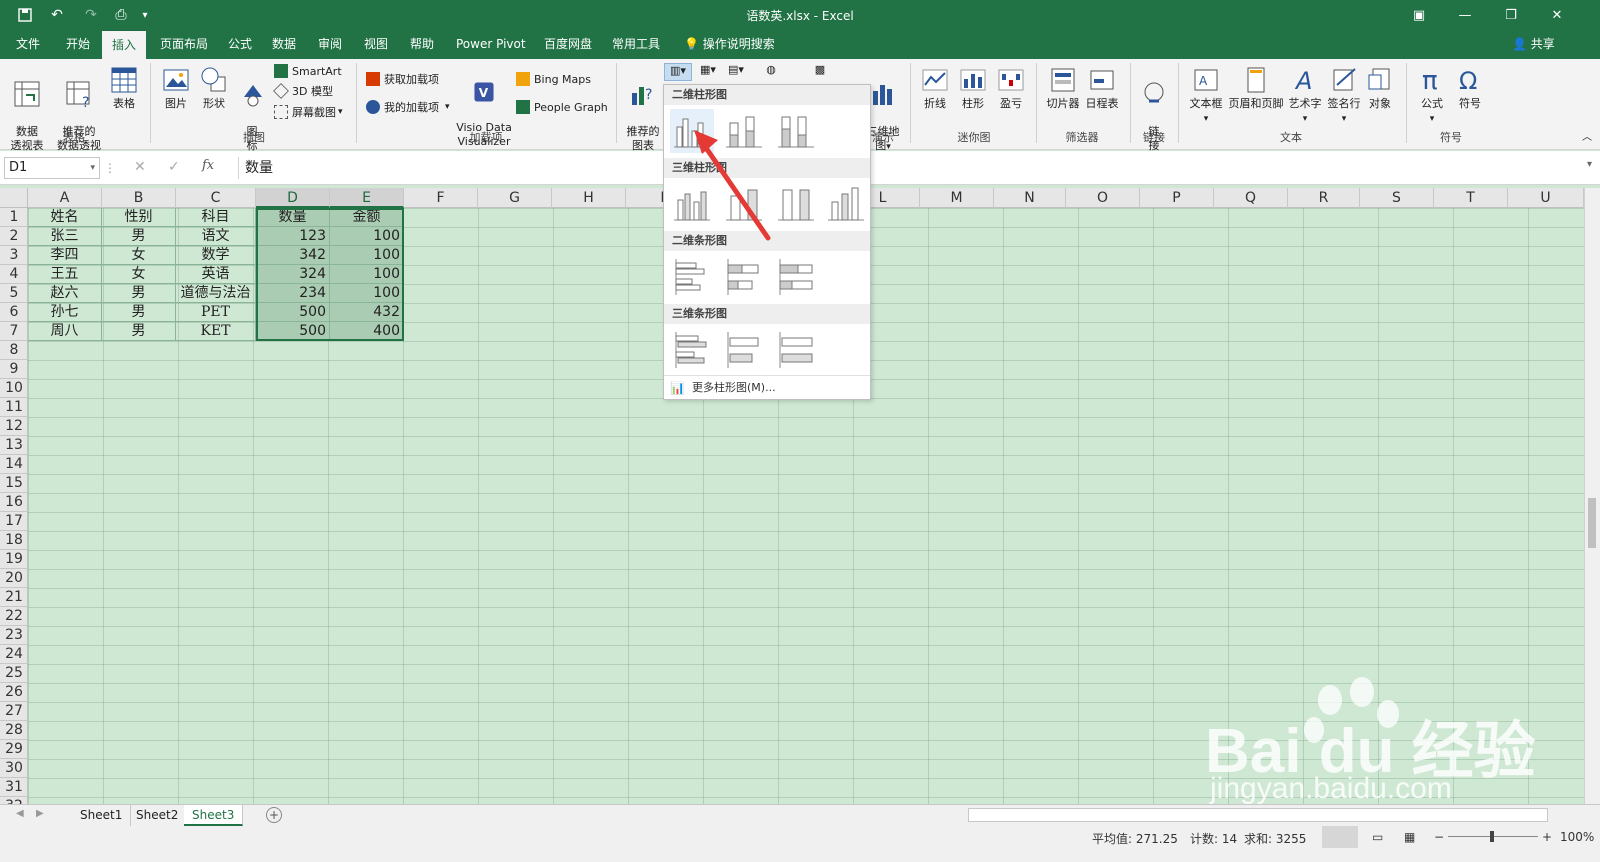  I want to click on table-cell: 性别, so click(139, 217).